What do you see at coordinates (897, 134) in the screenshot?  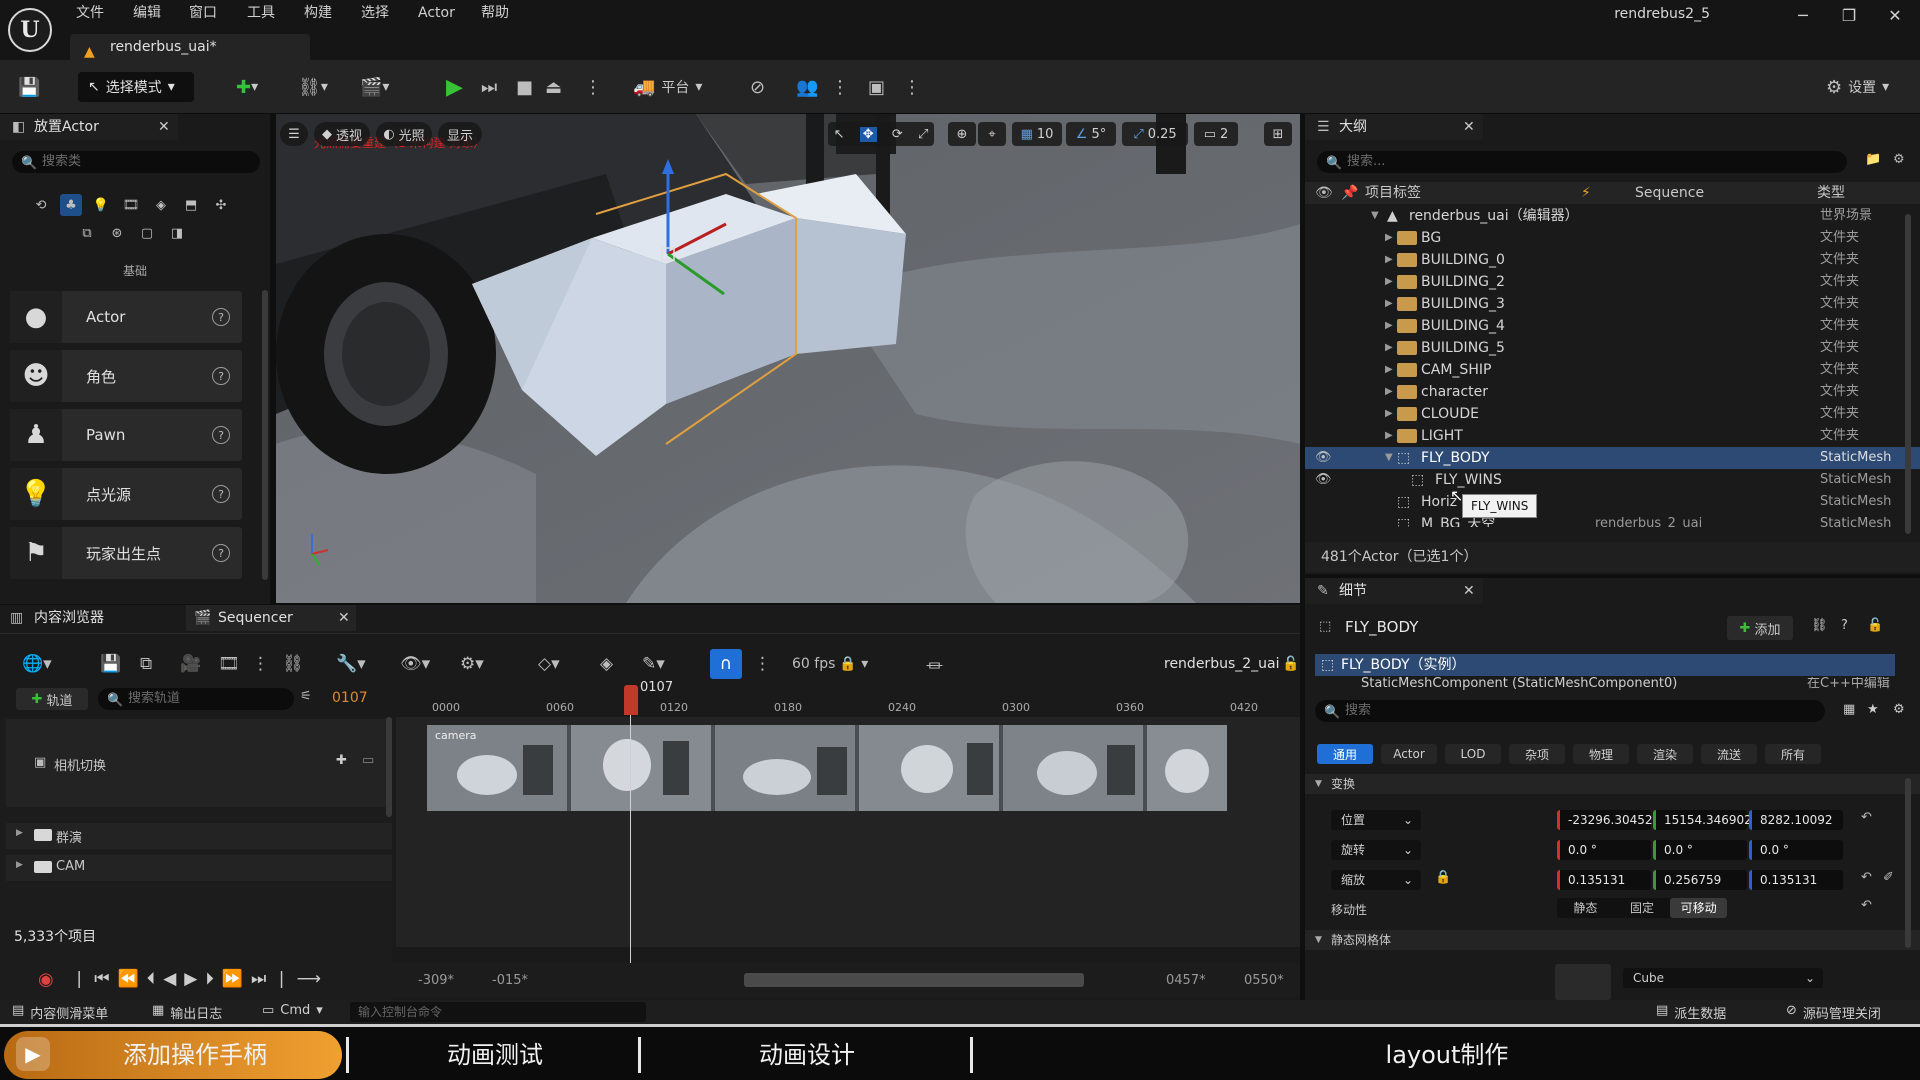 I see `rotate-tool-icon: ⟳` at bounding box center [897, 134].